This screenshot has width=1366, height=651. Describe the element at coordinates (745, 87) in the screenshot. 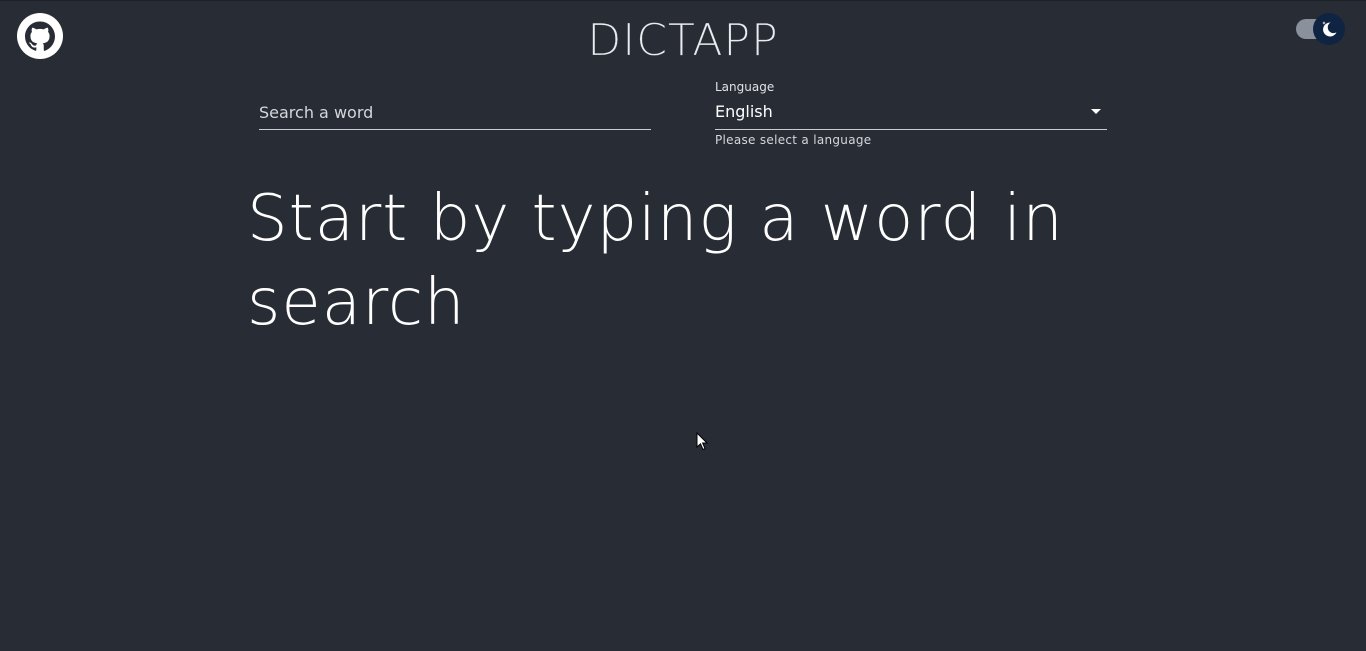

I see `language-label: Language` at that location.